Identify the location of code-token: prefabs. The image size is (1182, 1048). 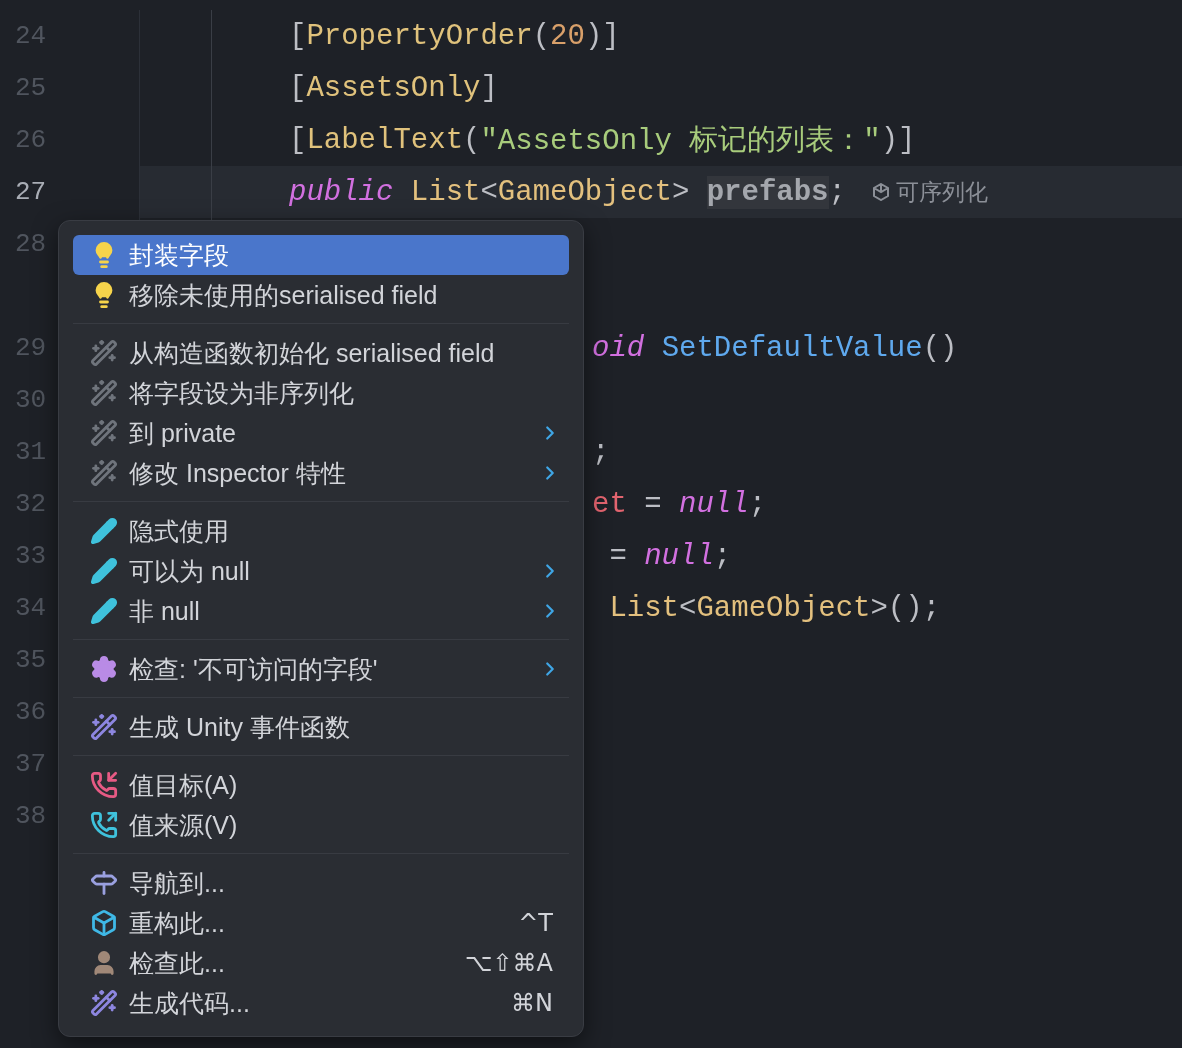
(767, 192).